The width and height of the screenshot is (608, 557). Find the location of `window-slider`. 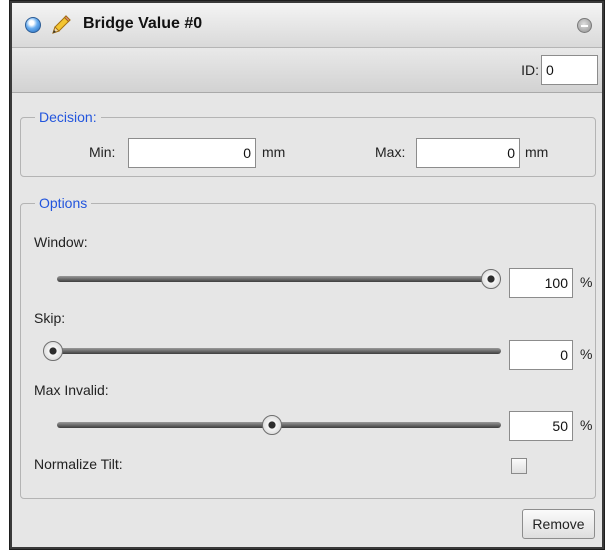

window-slider is located at coordinates (272, 279).